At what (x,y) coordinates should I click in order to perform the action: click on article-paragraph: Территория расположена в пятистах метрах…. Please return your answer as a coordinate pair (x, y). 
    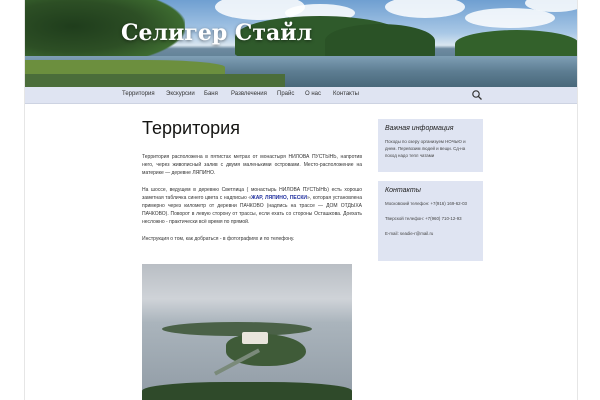
    Looking at the image, I should click on (252, 165).